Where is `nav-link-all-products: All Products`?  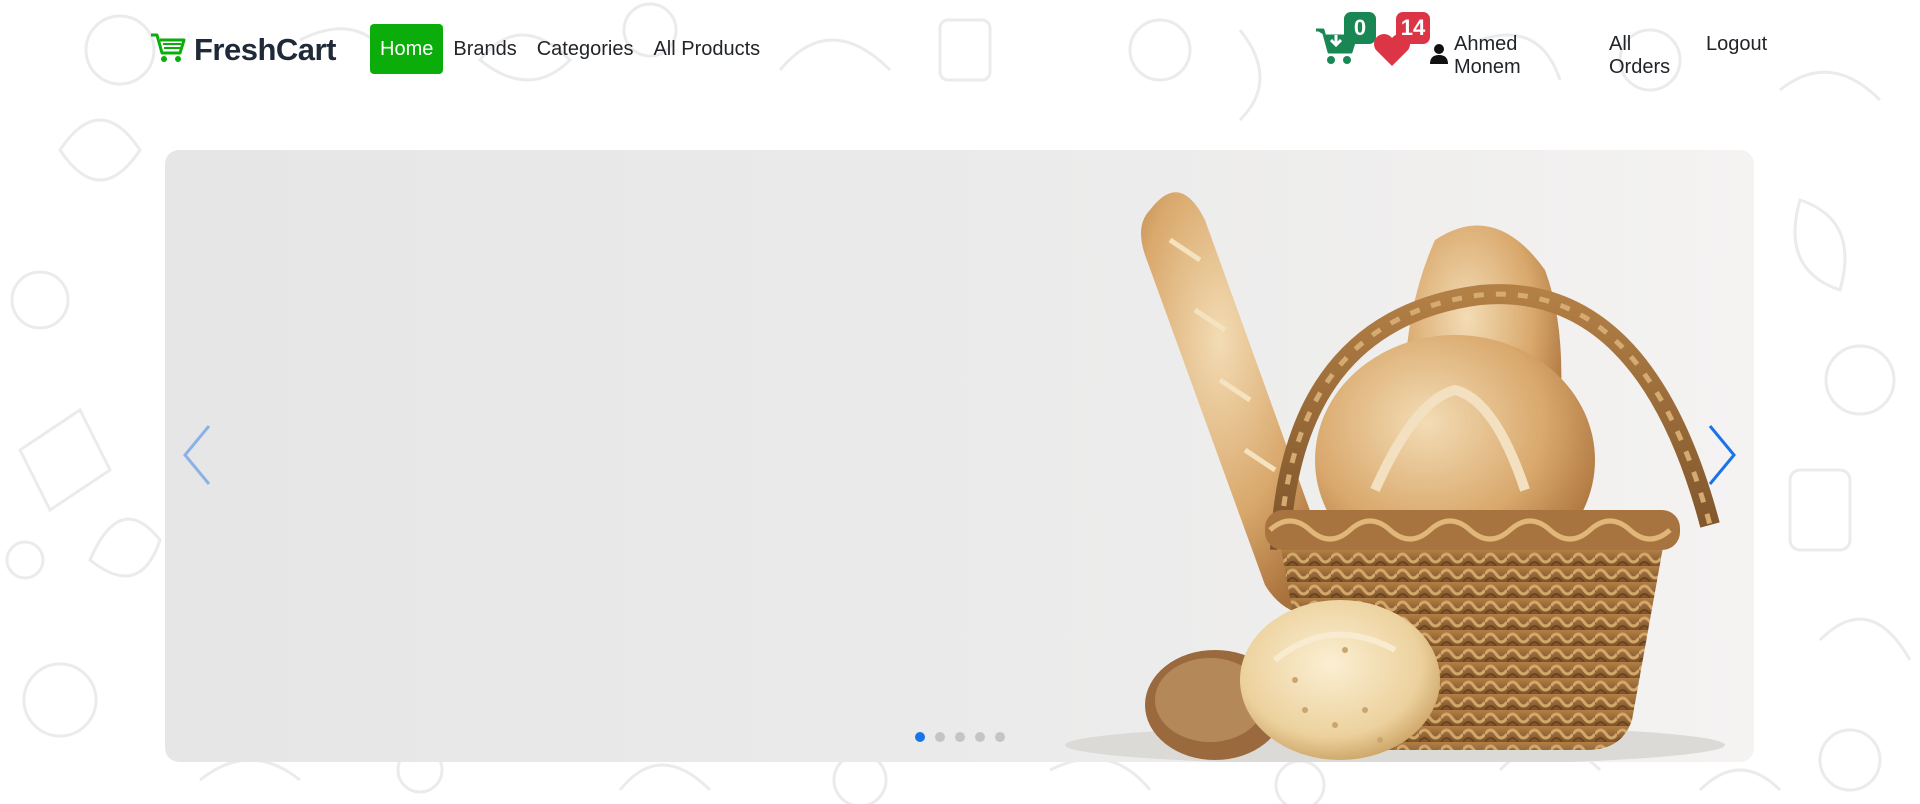
nav-link-all-products: All Products is located at coordinates (706, 49).